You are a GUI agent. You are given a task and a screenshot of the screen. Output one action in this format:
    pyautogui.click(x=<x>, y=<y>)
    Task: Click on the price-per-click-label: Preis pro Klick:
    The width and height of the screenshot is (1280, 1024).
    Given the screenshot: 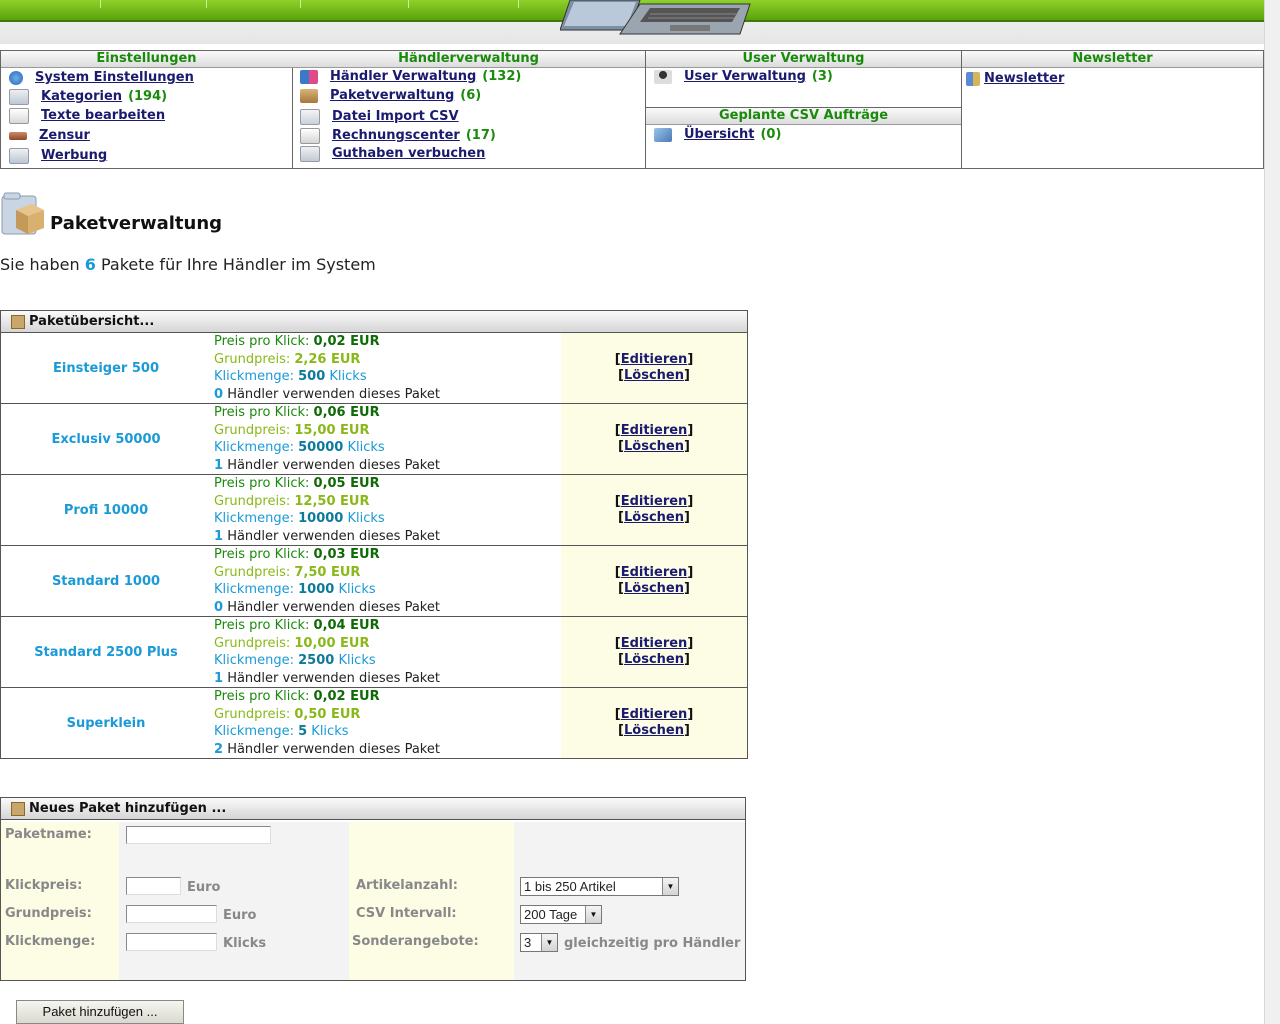 What is the action you would take?
    pyautogui.click(x=262, y=696)
    